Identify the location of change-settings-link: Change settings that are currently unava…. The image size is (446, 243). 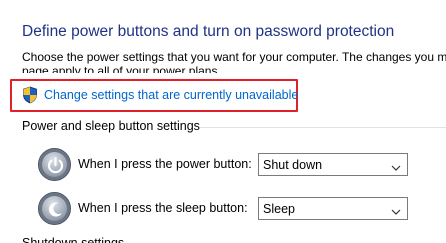
(160, 95).